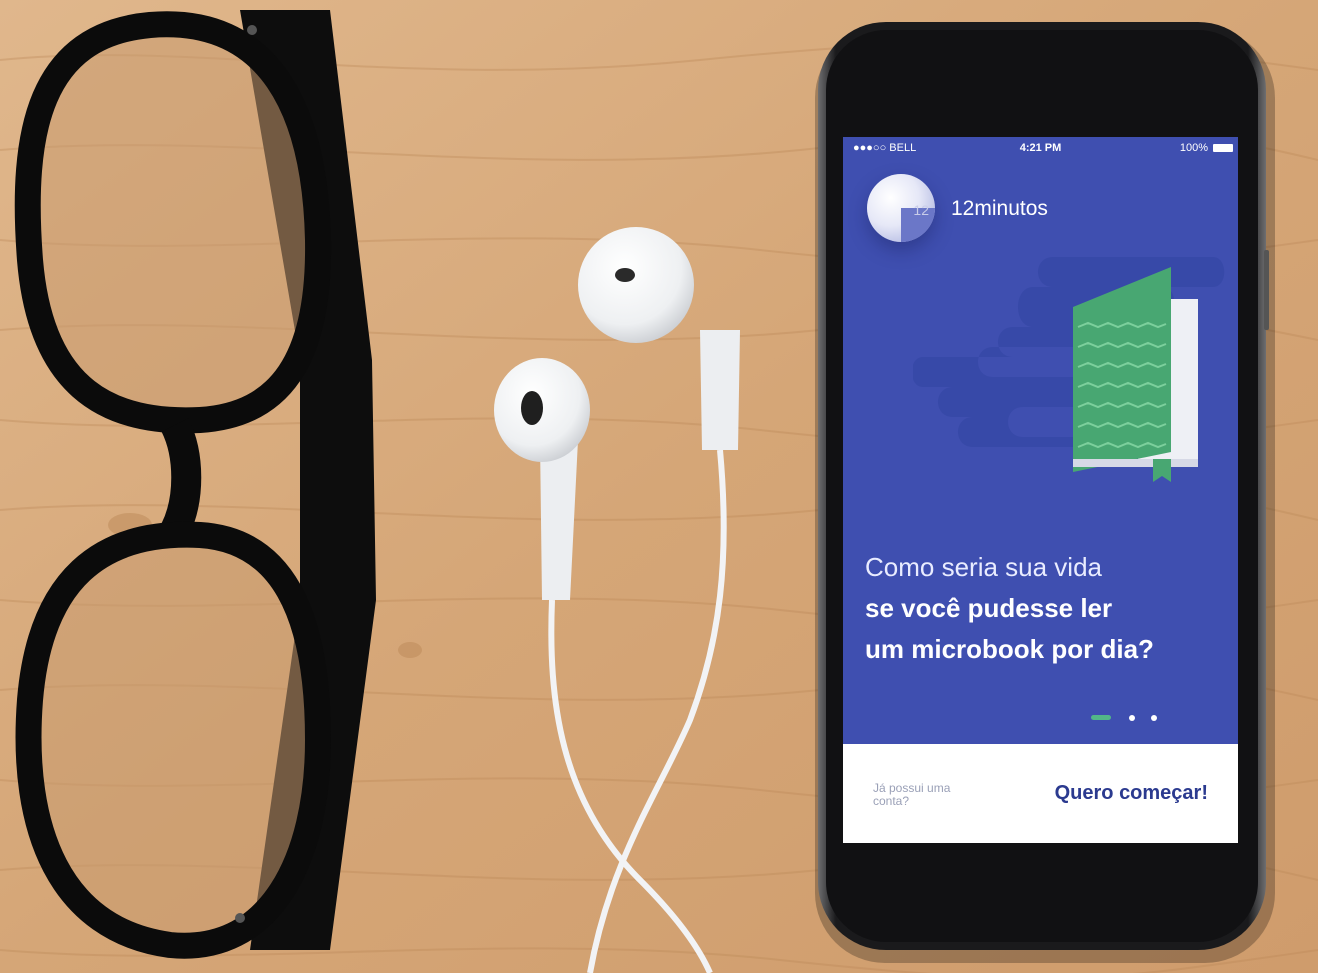 This screenshot has height=973, width=1318. I want to click on glasses-lens-bottom, so click(173, 740).